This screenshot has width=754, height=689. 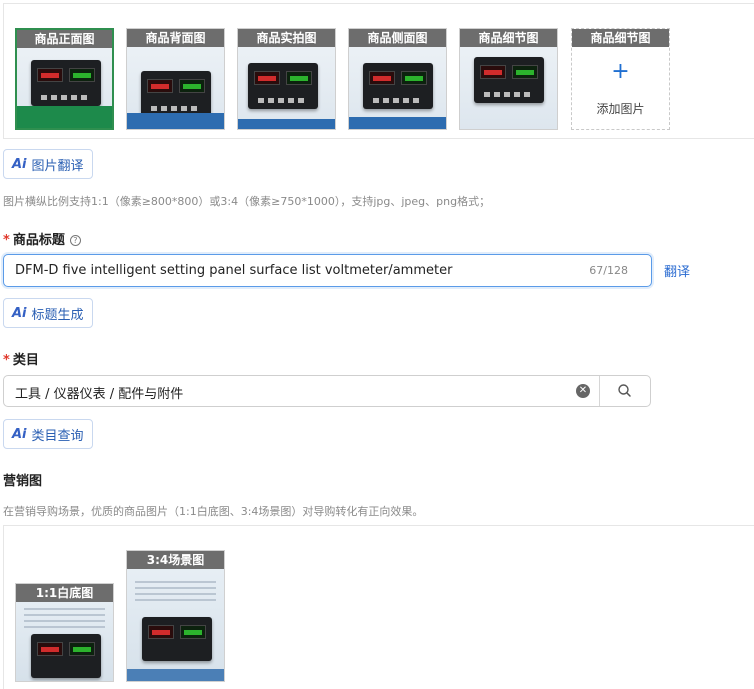 I want to click on image-caption: 商品实拍图, so click(x=286, y=38).